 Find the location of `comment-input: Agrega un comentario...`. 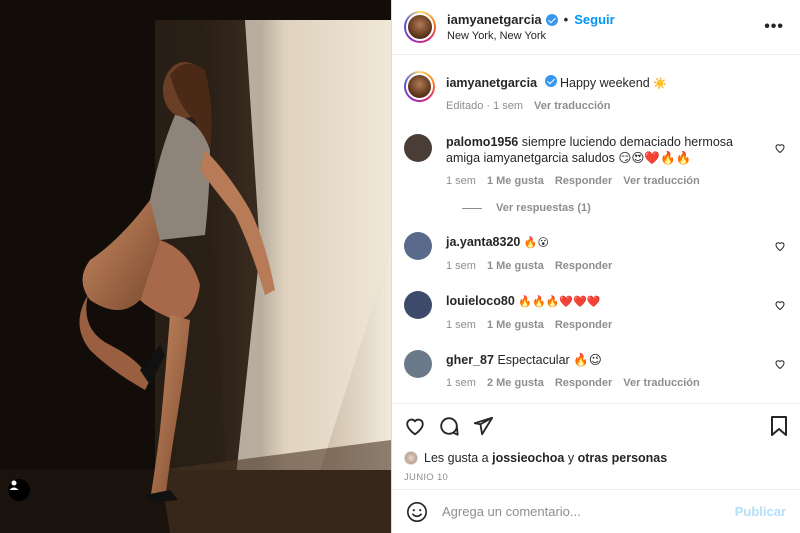

comment-input: Agrega un comentario... is located at coordinates (588, 511).